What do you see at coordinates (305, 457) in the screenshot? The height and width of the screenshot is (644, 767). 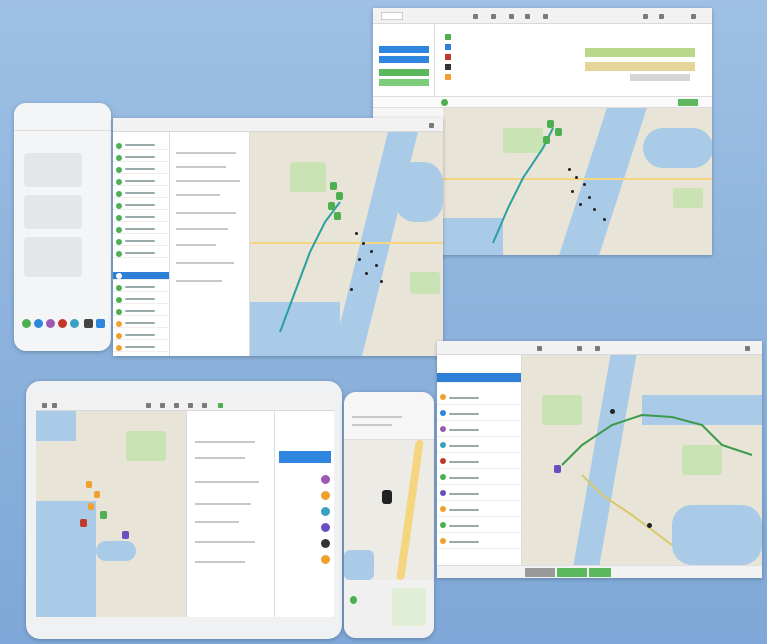 I see `list-header-button` at bounding box center [305, 457].